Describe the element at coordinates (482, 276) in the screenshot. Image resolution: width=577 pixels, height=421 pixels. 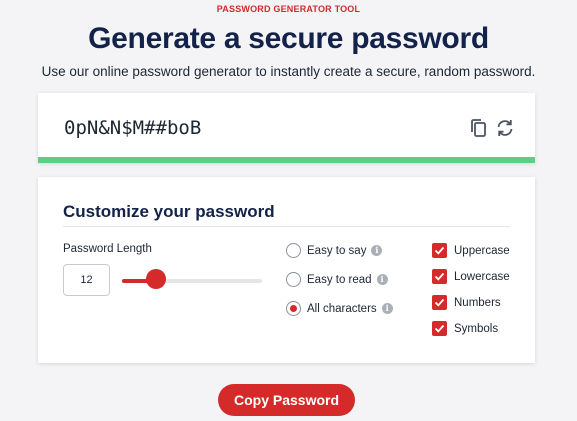
I see `checkbox-label: Lowercase` at that location.